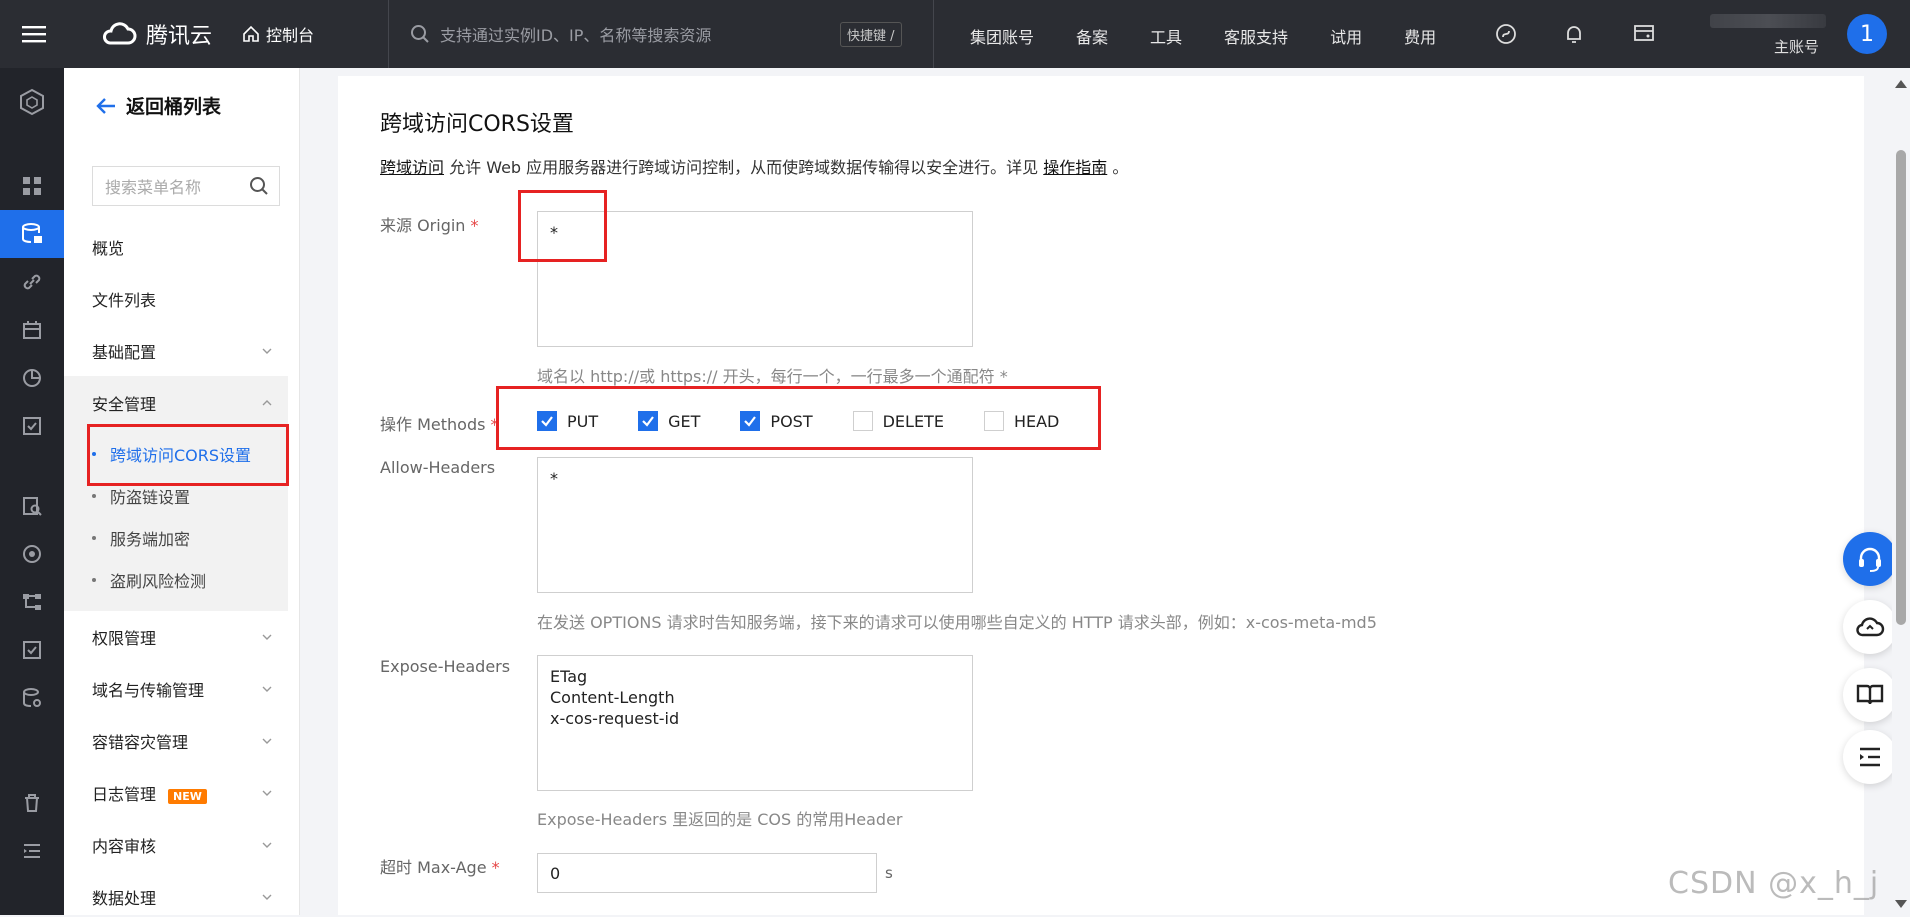 Image resolution: width=1910 pixels, height=917 pixels. I want to click on menu-label: 内容审核, so click(124, 846).